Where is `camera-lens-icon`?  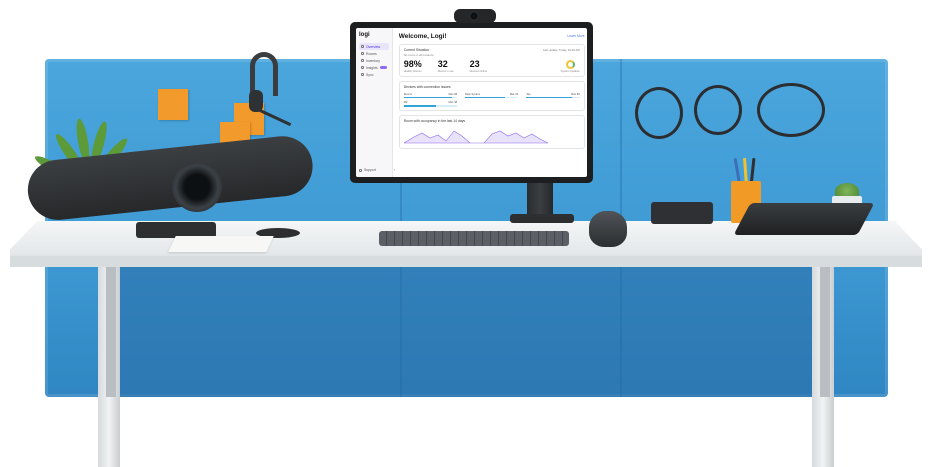 camera-lens-icon is located at coordinates (197, 187).